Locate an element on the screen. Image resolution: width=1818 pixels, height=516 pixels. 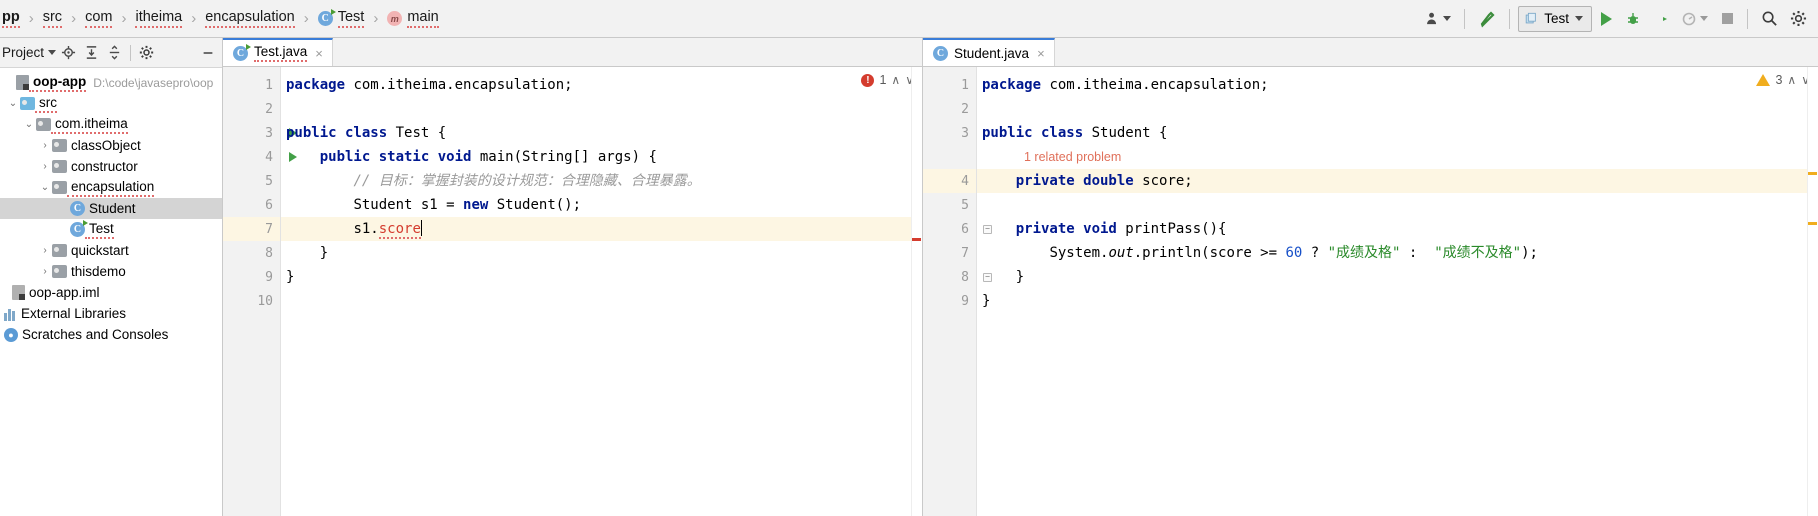
profiler-button is located at coordinates (1694, 19).